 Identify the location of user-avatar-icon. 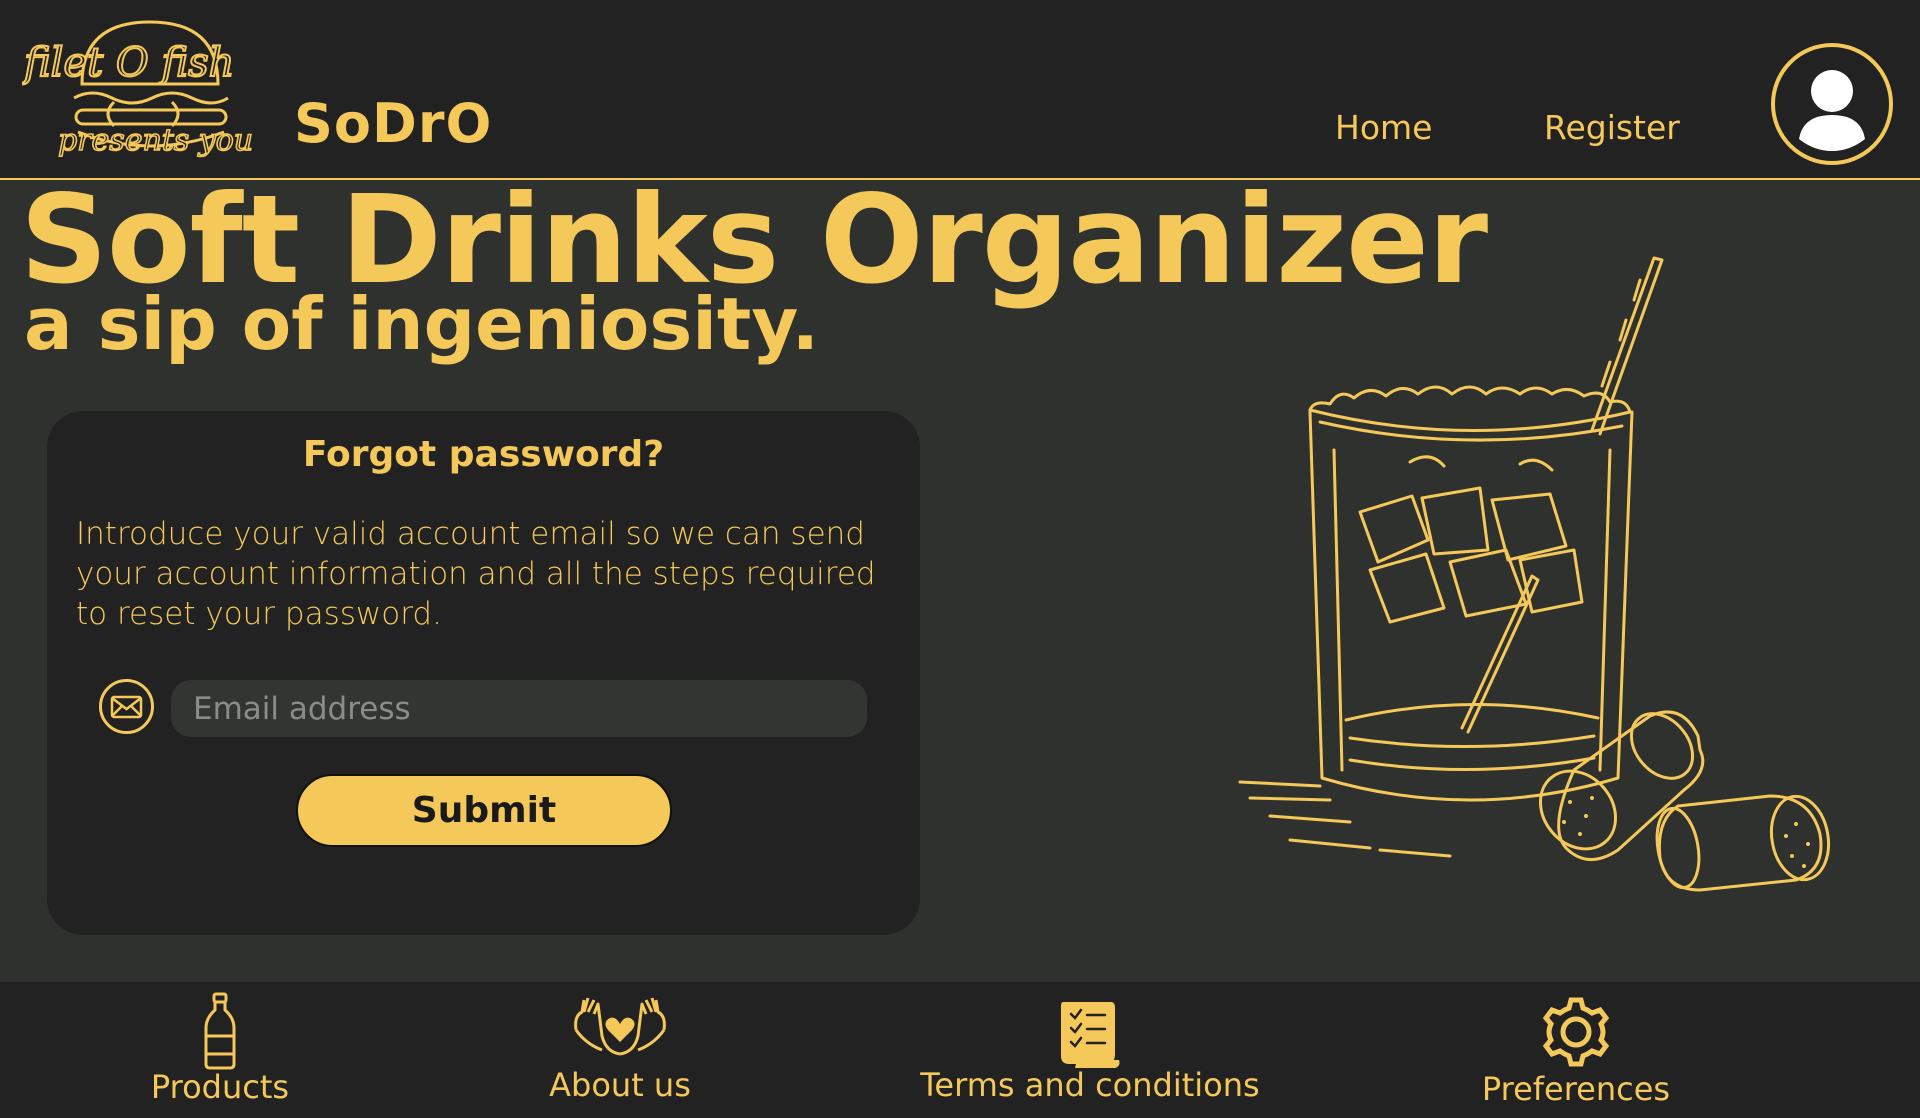
(1832, 104).